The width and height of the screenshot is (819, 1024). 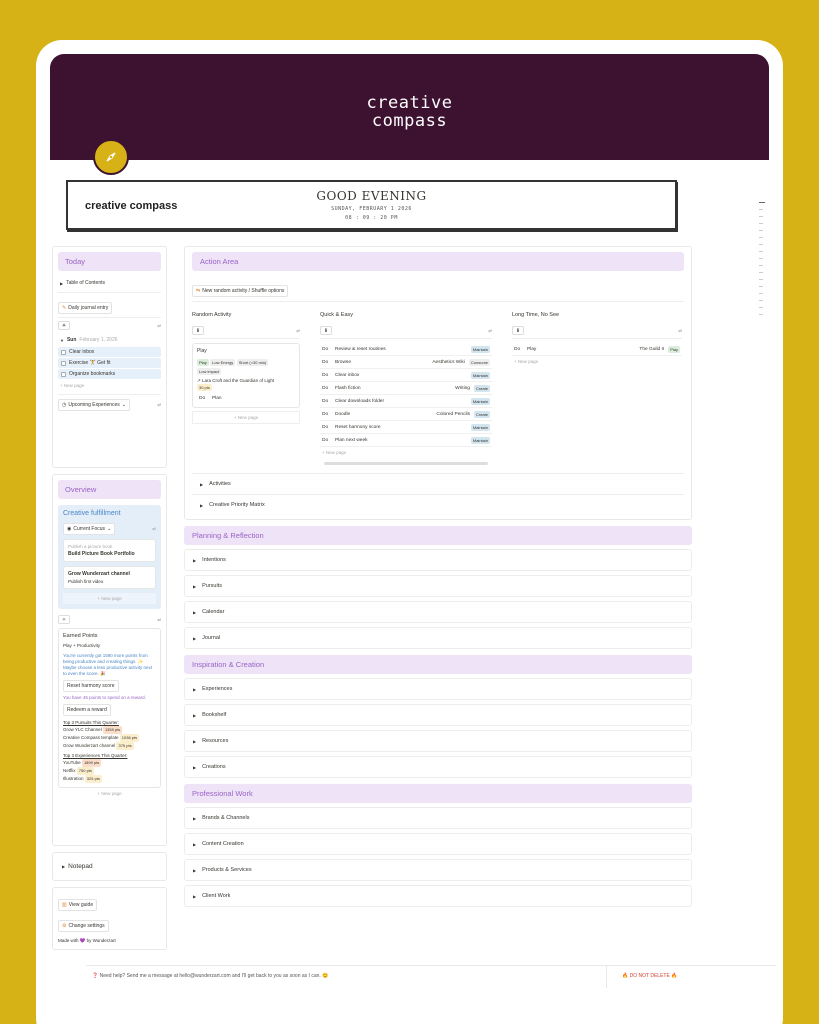 I want to click on view-guide-button: ▥ View guide, so click(x=78, y=905).